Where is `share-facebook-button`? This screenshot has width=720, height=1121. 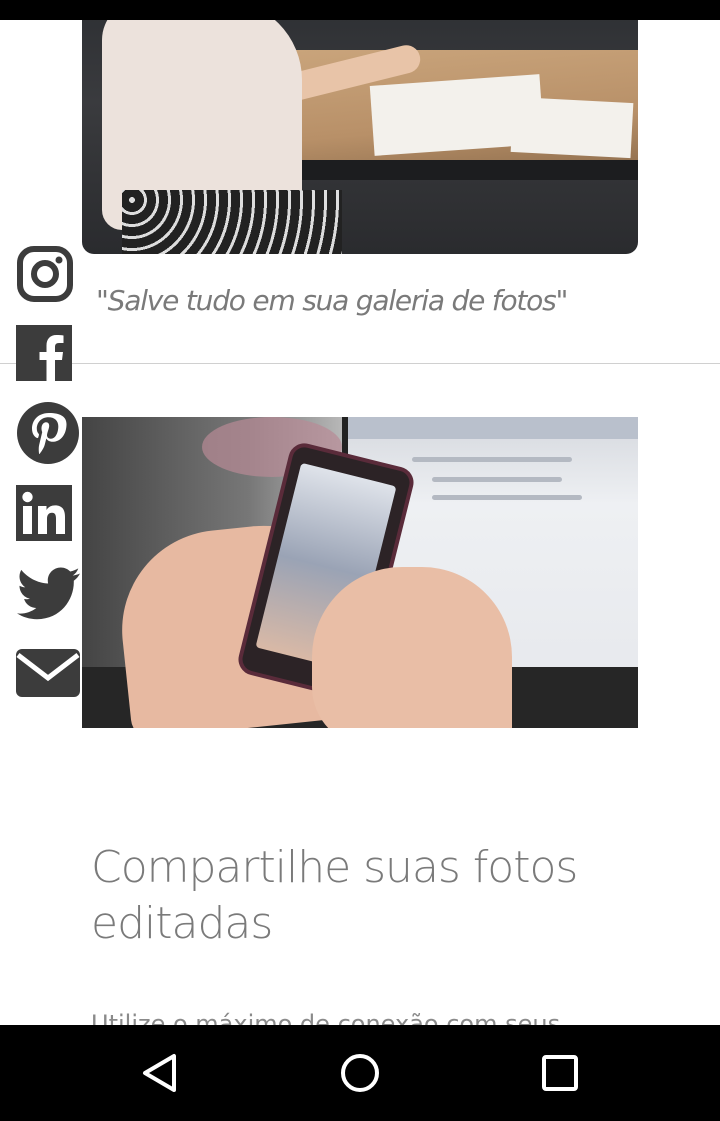
share-facebook-button is located at coordinates (49, 354).